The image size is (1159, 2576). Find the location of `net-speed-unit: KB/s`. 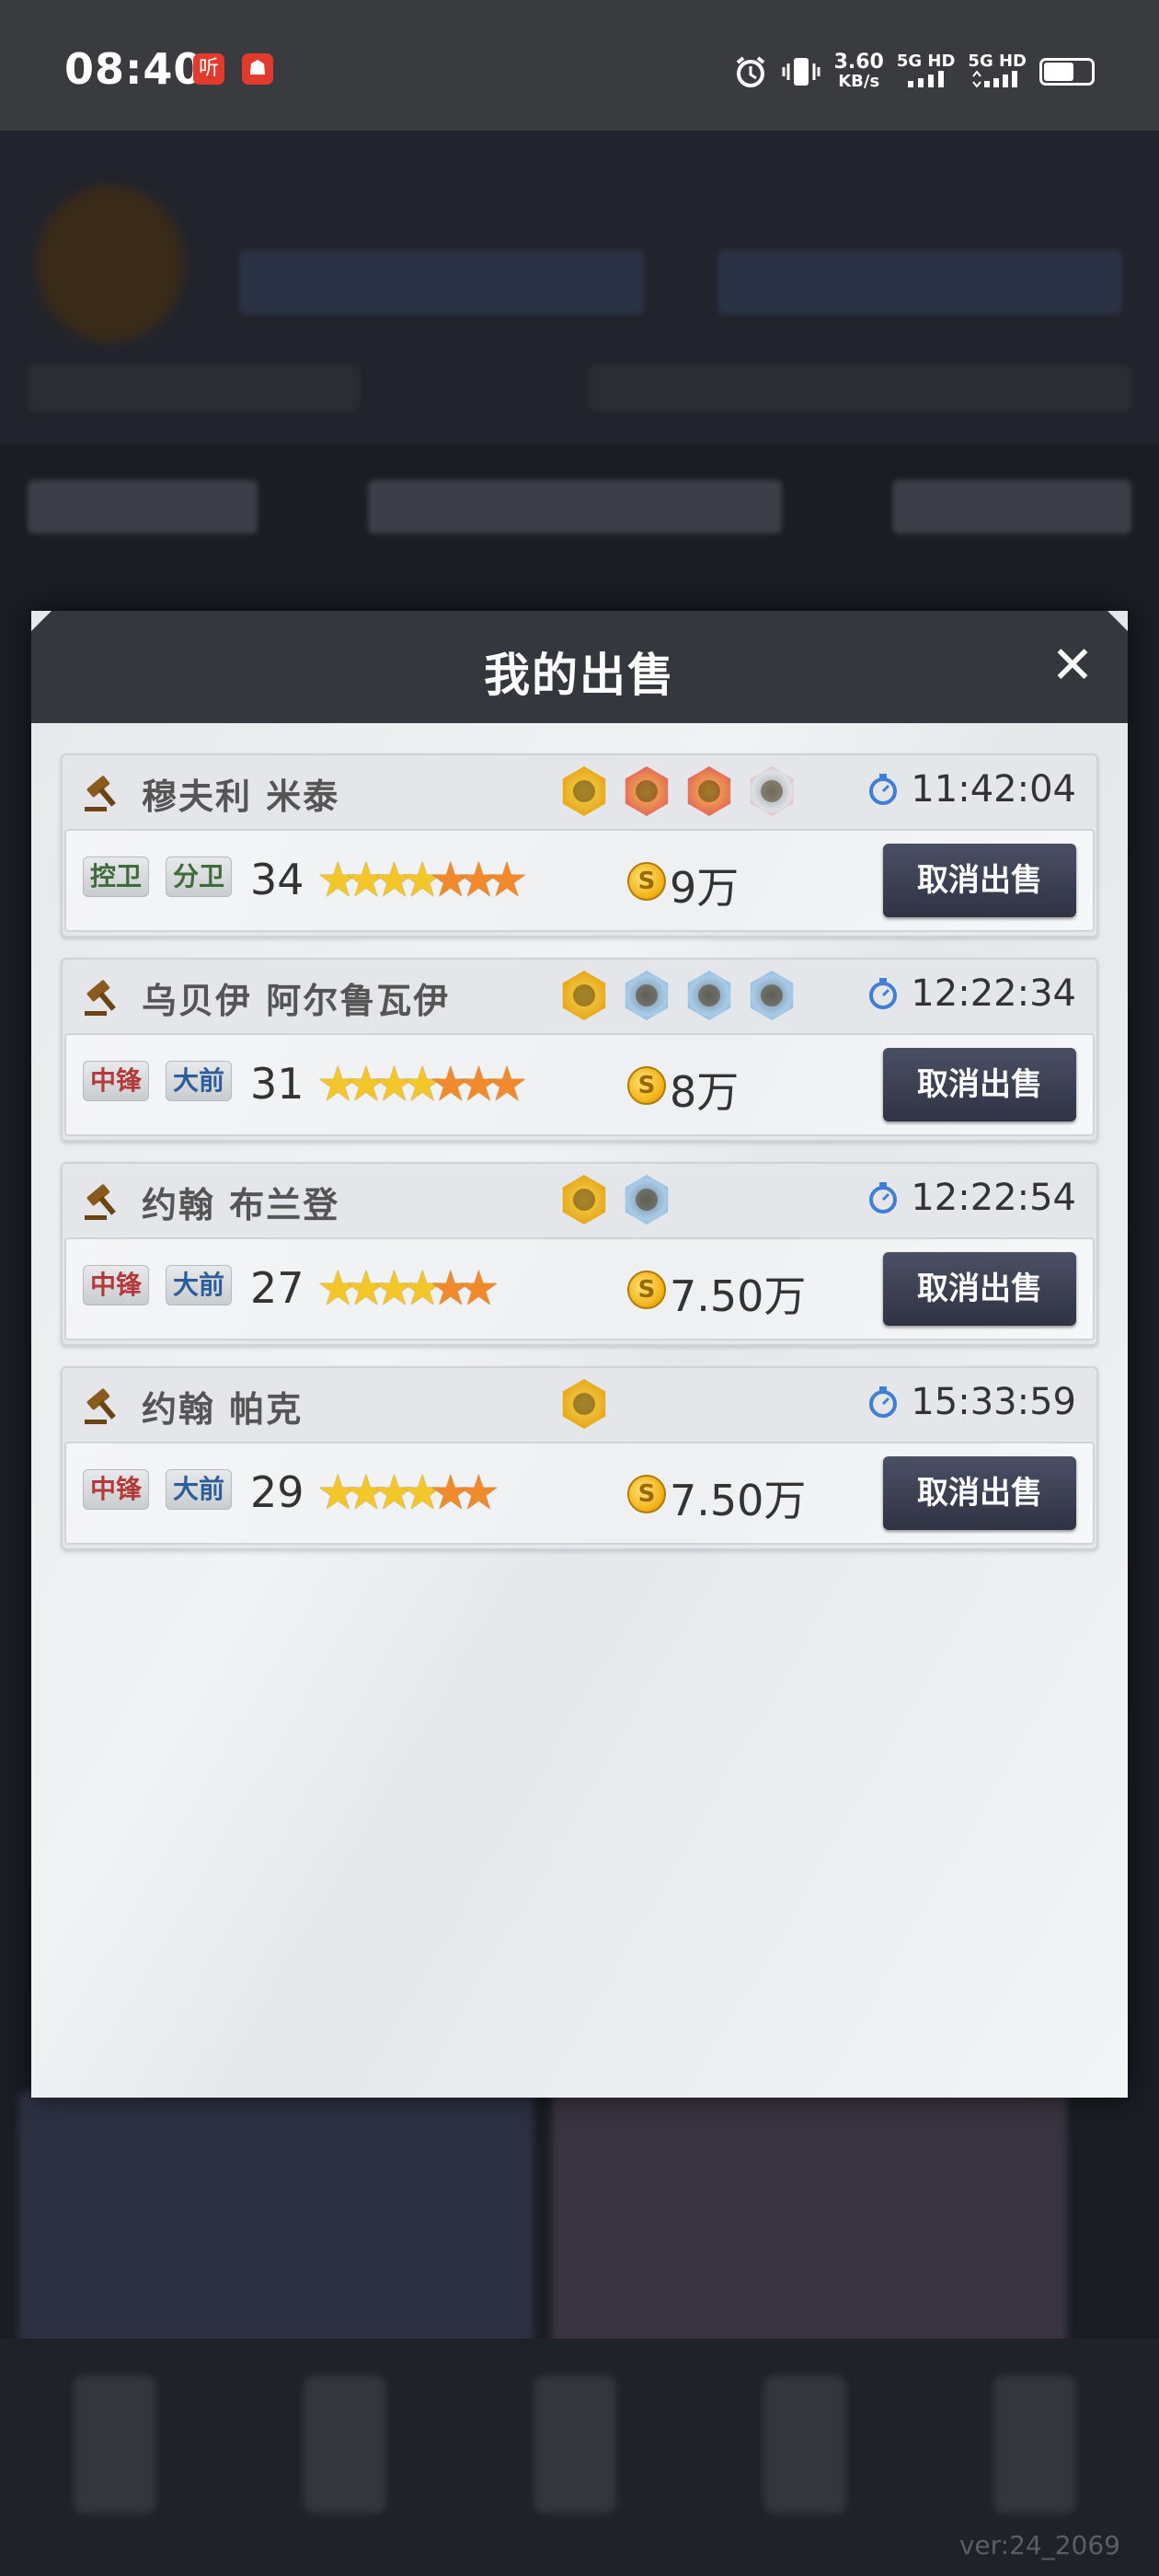

net-speed-unit: KB/s is located at coordinates (859, 81).